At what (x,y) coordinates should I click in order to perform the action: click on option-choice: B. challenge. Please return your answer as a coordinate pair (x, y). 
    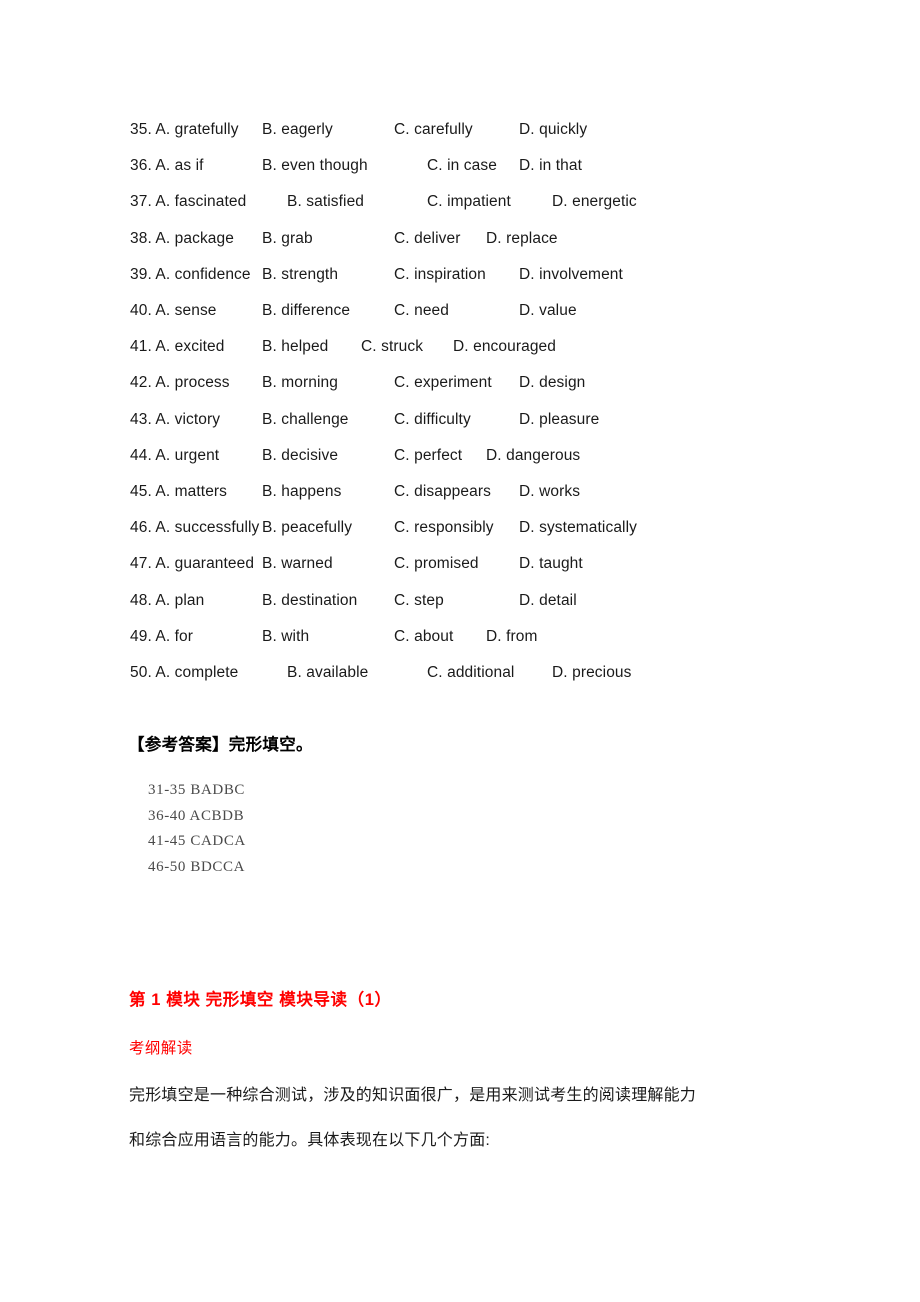
    Looking at the image, I should click on (305, 420).